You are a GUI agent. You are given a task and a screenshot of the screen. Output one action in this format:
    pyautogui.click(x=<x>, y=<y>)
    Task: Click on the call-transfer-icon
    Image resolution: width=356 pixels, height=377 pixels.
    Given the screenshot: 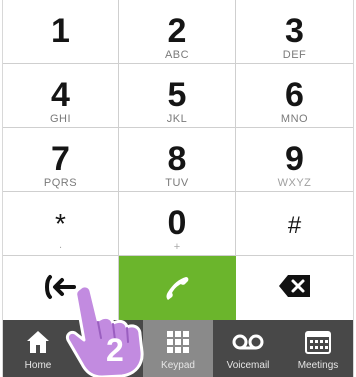 What is the action you would take?
    pyautogui.click(x=60, y=287)
    